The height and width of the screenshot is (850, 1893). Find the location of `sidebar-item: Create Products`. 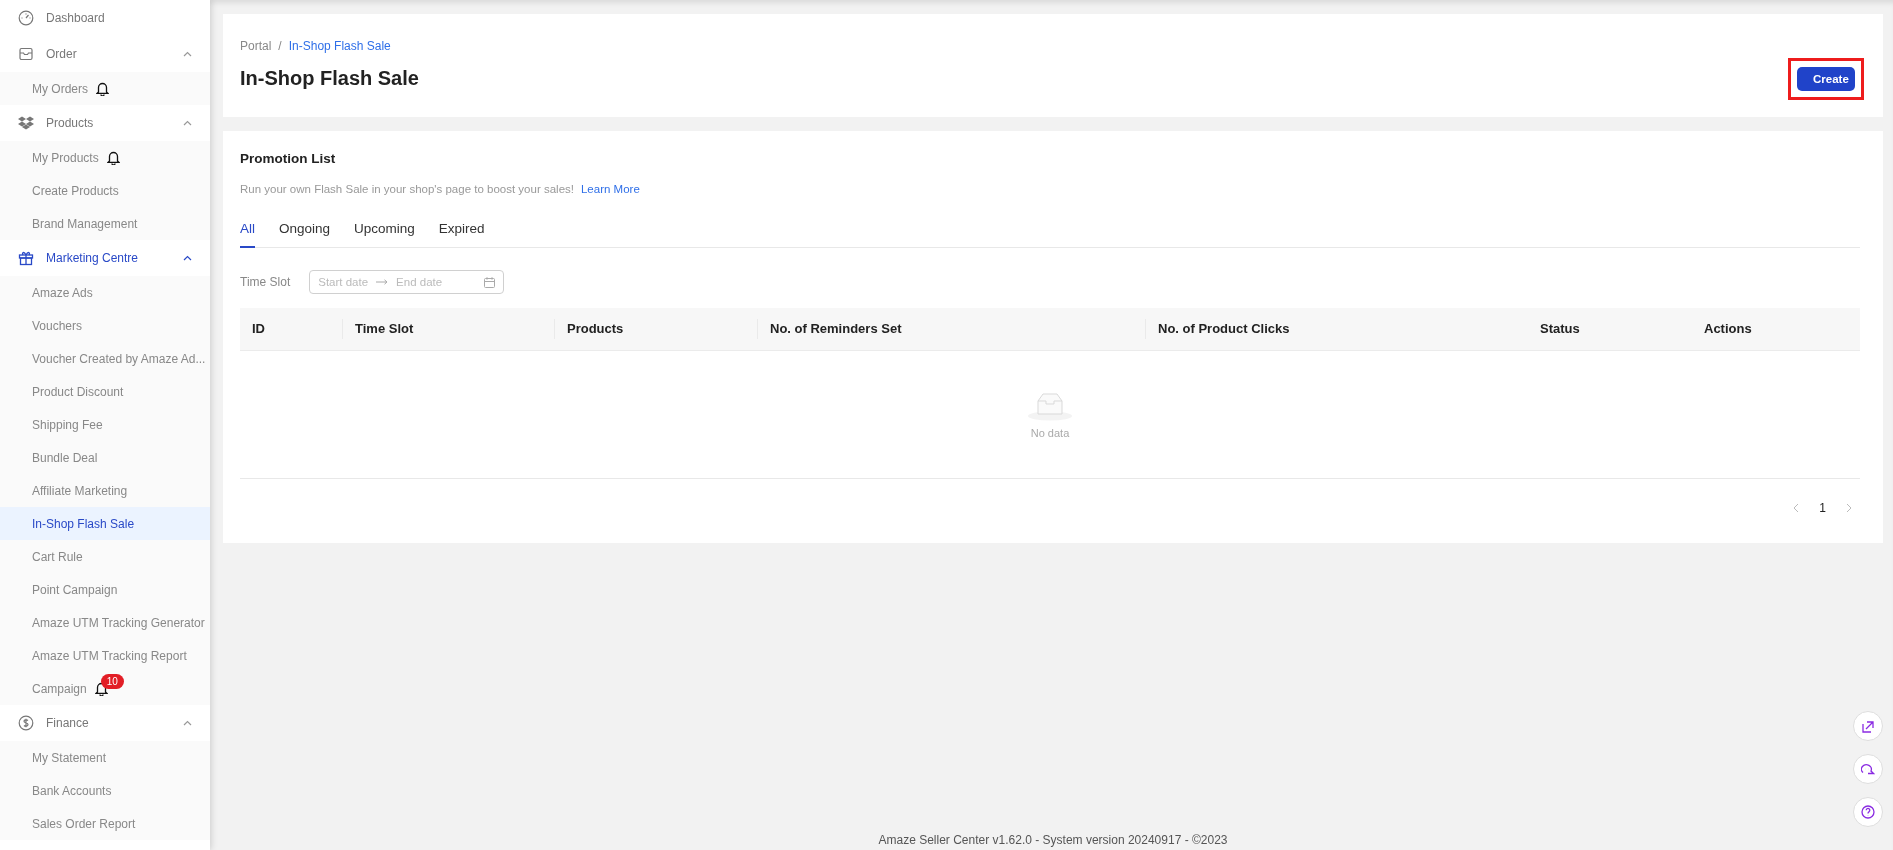

sidebar-item: Create Products is located at coordinates (105, 190).